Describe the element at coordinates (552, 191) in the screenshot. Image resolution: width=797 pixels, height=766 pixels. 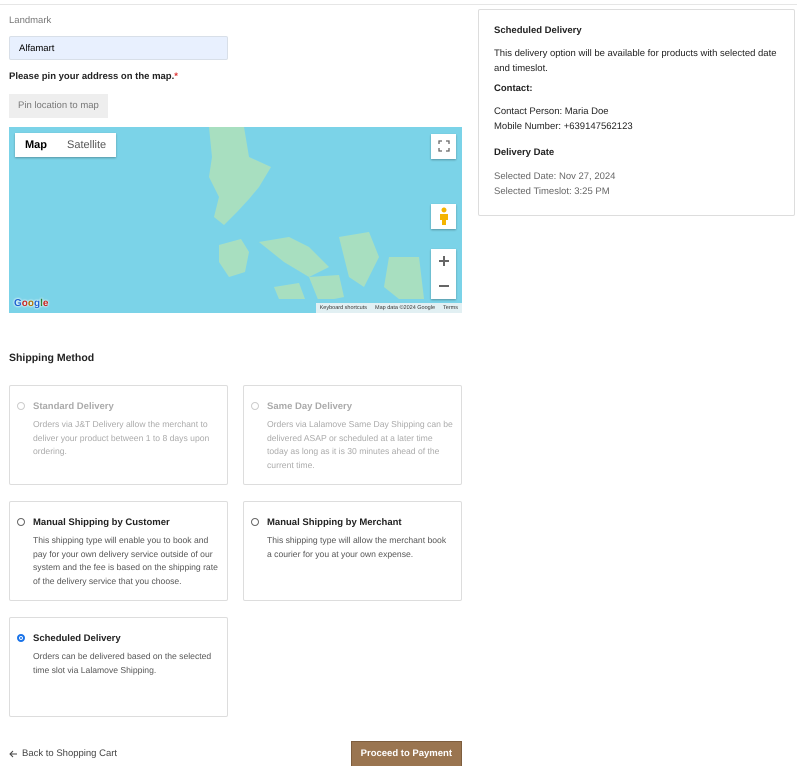
I see `date-line: Selected Timeslot: 3:25 PM` at that location.